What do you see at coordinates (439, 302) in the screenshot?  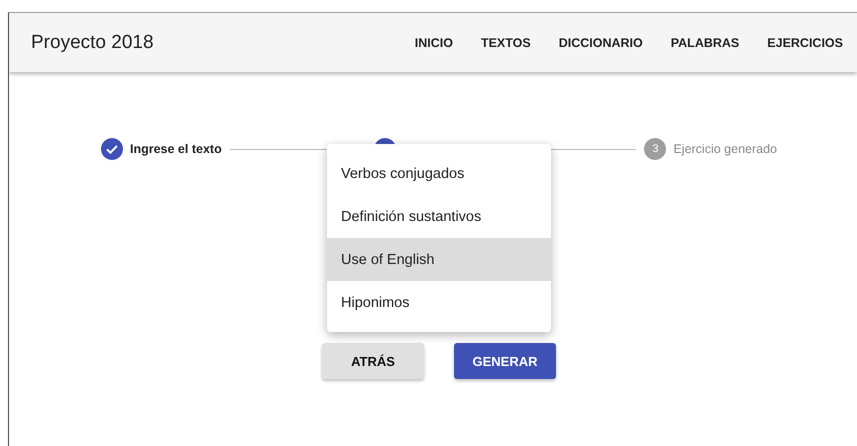 I see `menu-item: Hiponimos` at bounding box center [439, 302].